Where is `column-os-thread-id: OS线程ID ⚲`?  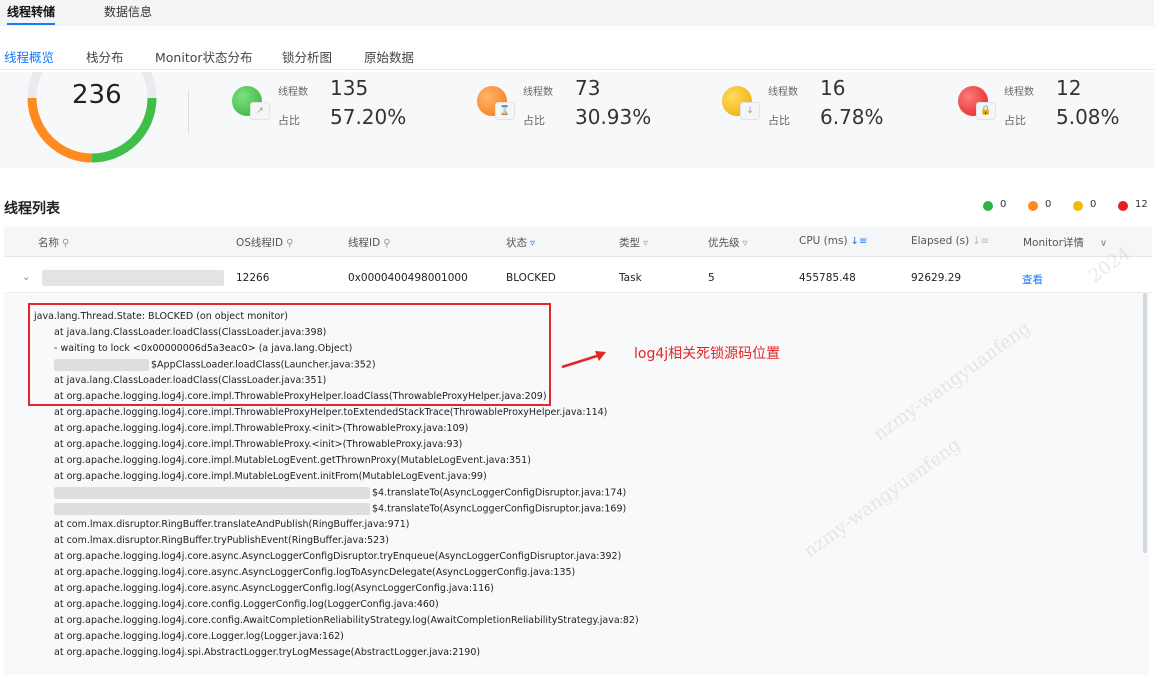
column-os-thread-id: OS线程ID ⚲ is located at coordinates (265, 243).